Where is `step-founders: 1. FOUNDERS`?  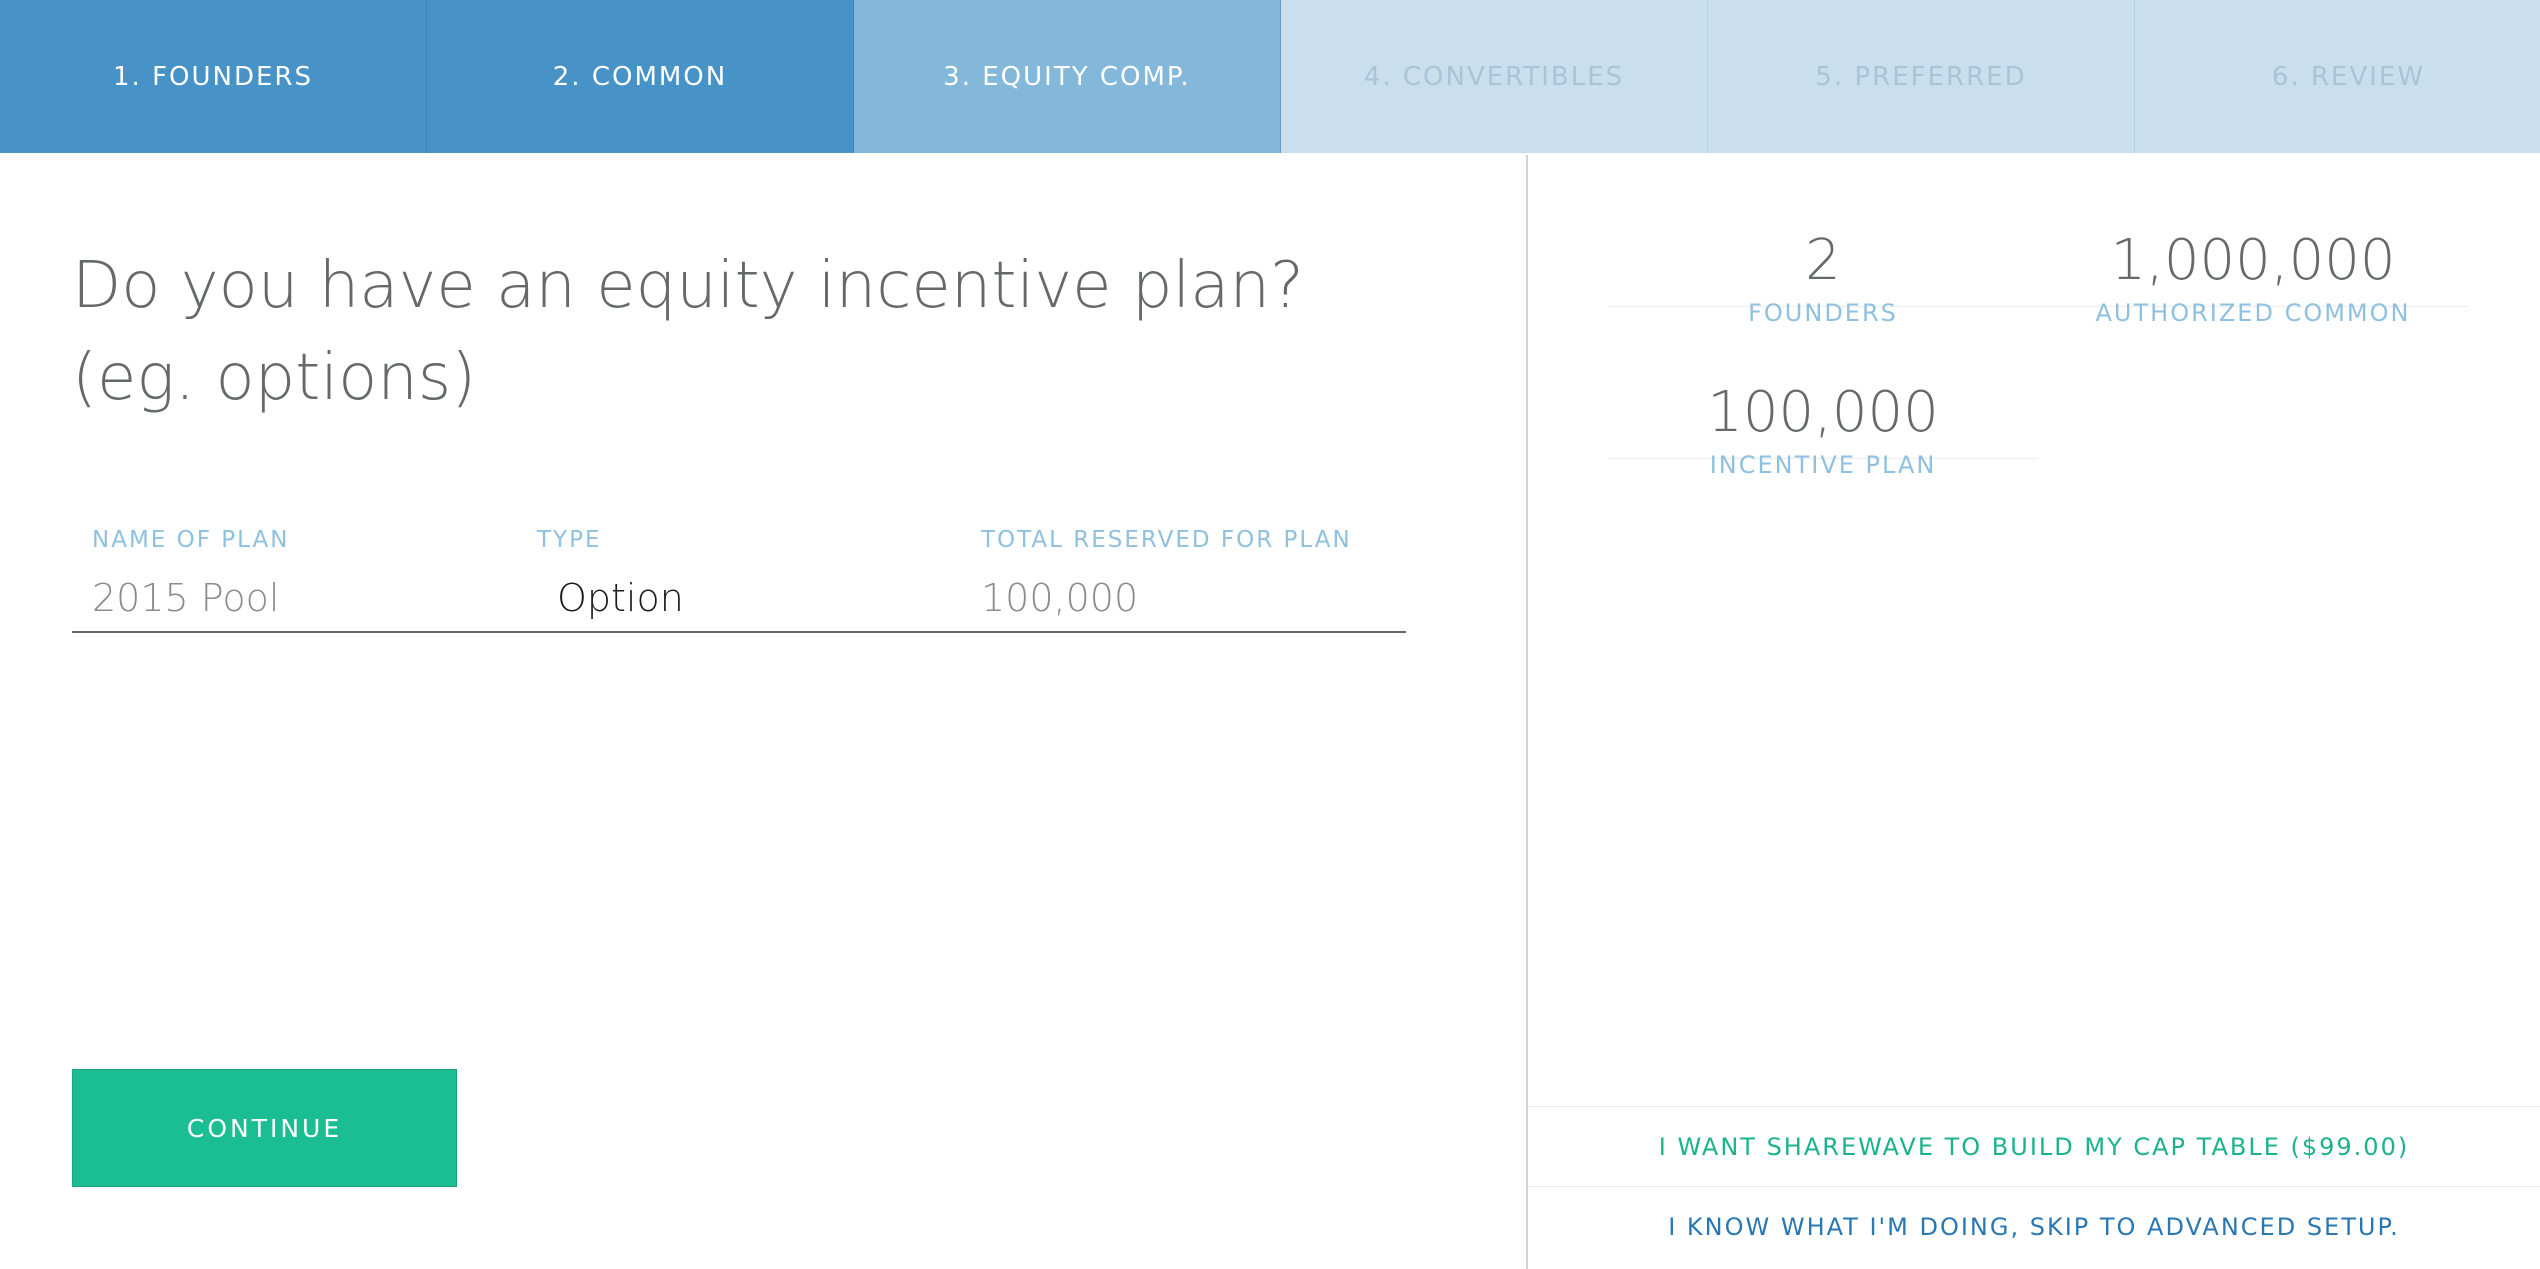
step-founders: 1. FOUNDERS is located at coordinates (213, 76).